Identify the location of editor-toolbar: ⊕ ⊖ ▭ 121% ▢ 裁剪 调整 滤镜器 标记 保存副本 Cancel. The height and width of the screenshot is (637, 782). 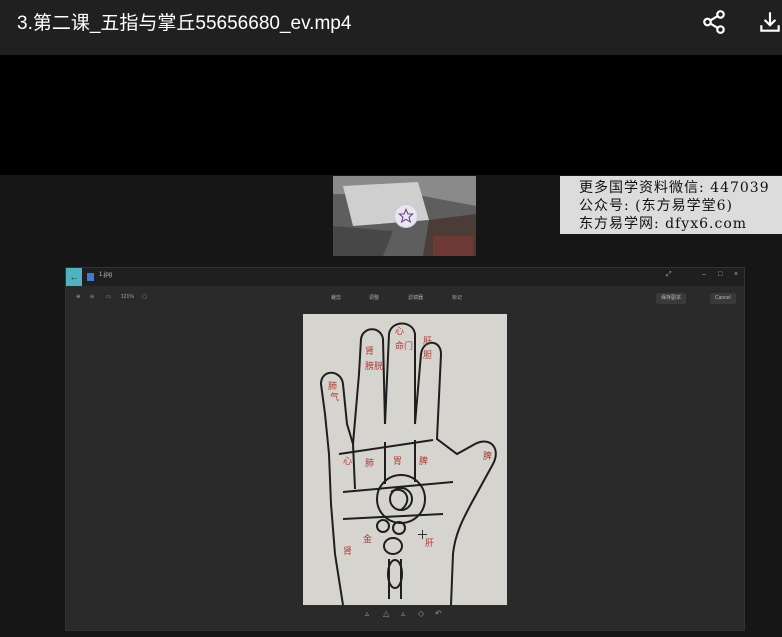
(405, 298).